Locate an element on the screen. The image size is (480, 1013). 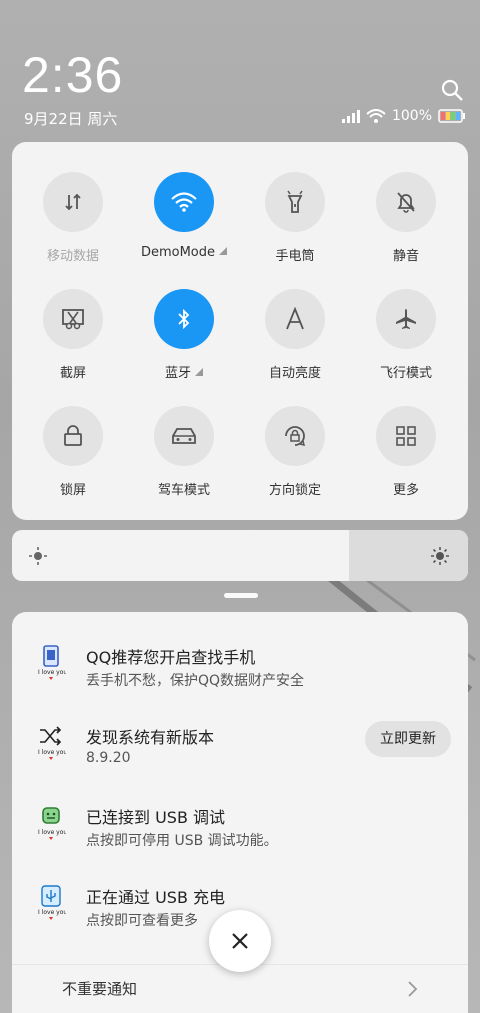
lock-icon is located at coordinates (73, 436).